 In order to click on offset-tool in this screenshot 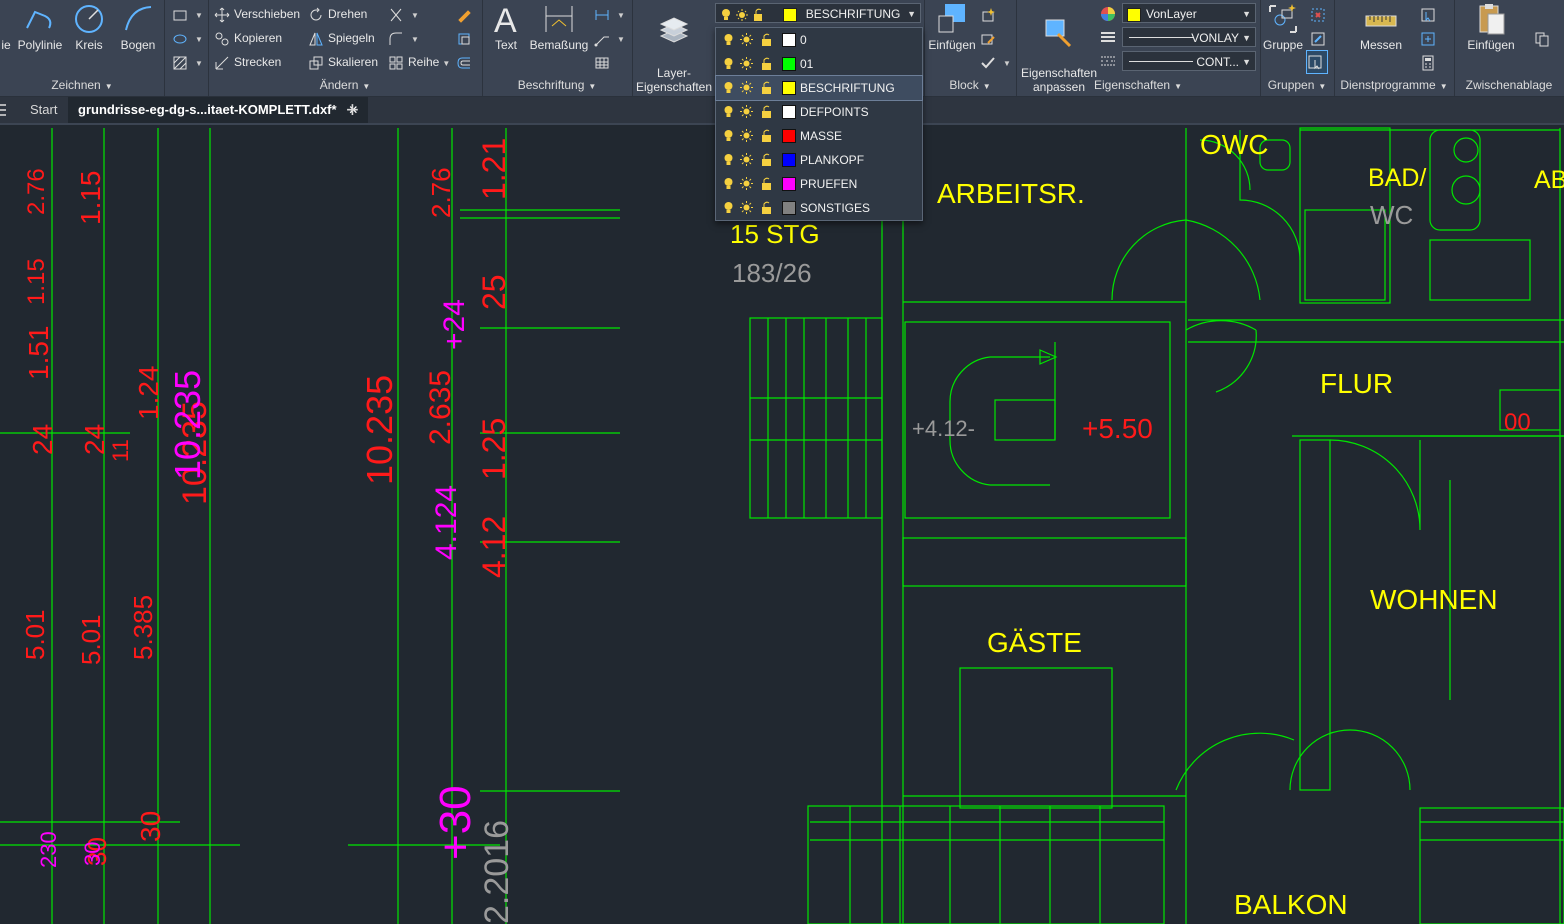, I will do `click(466, 62)`.